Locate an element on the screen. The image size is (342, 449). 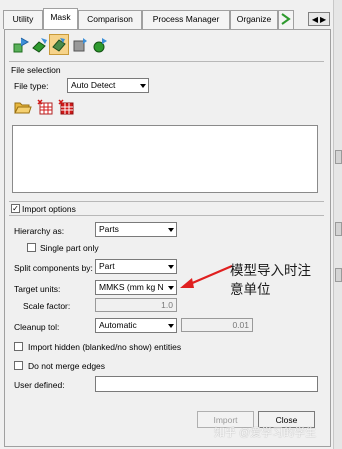
import-fe-model-icon is located at coordinates (59, 44).